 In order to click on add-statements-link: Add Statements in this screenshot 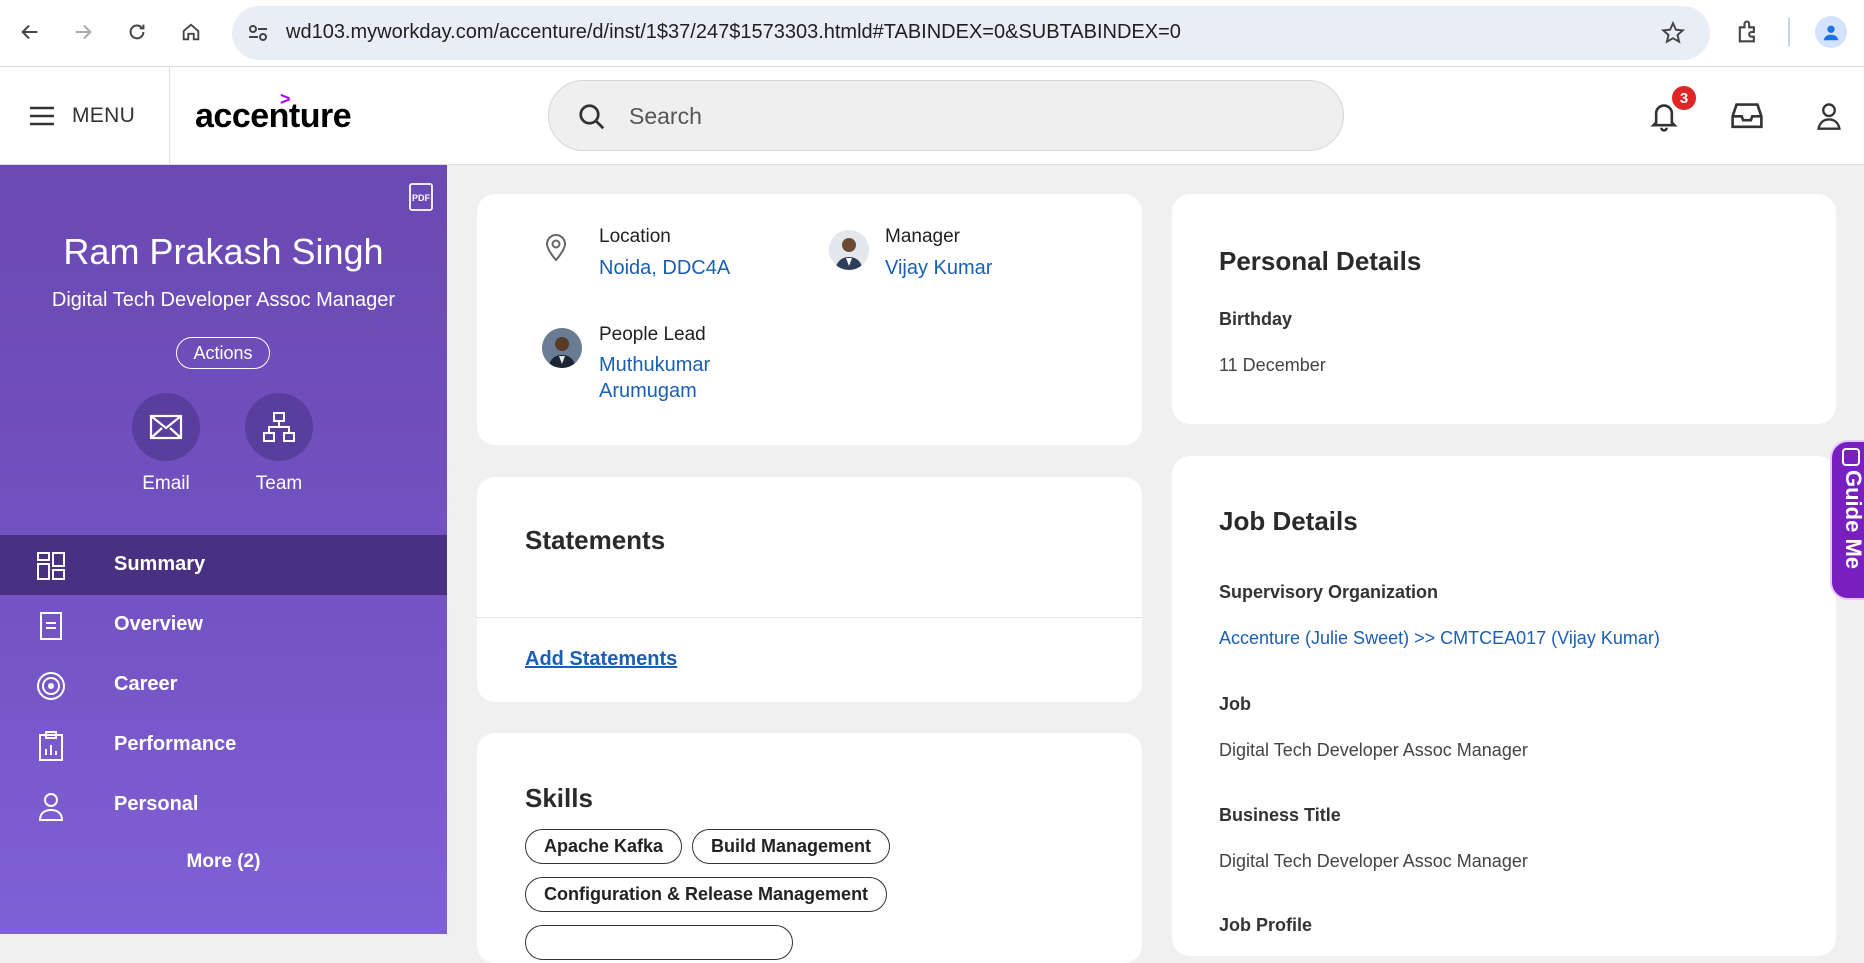, I will do `click(601, 659)`.